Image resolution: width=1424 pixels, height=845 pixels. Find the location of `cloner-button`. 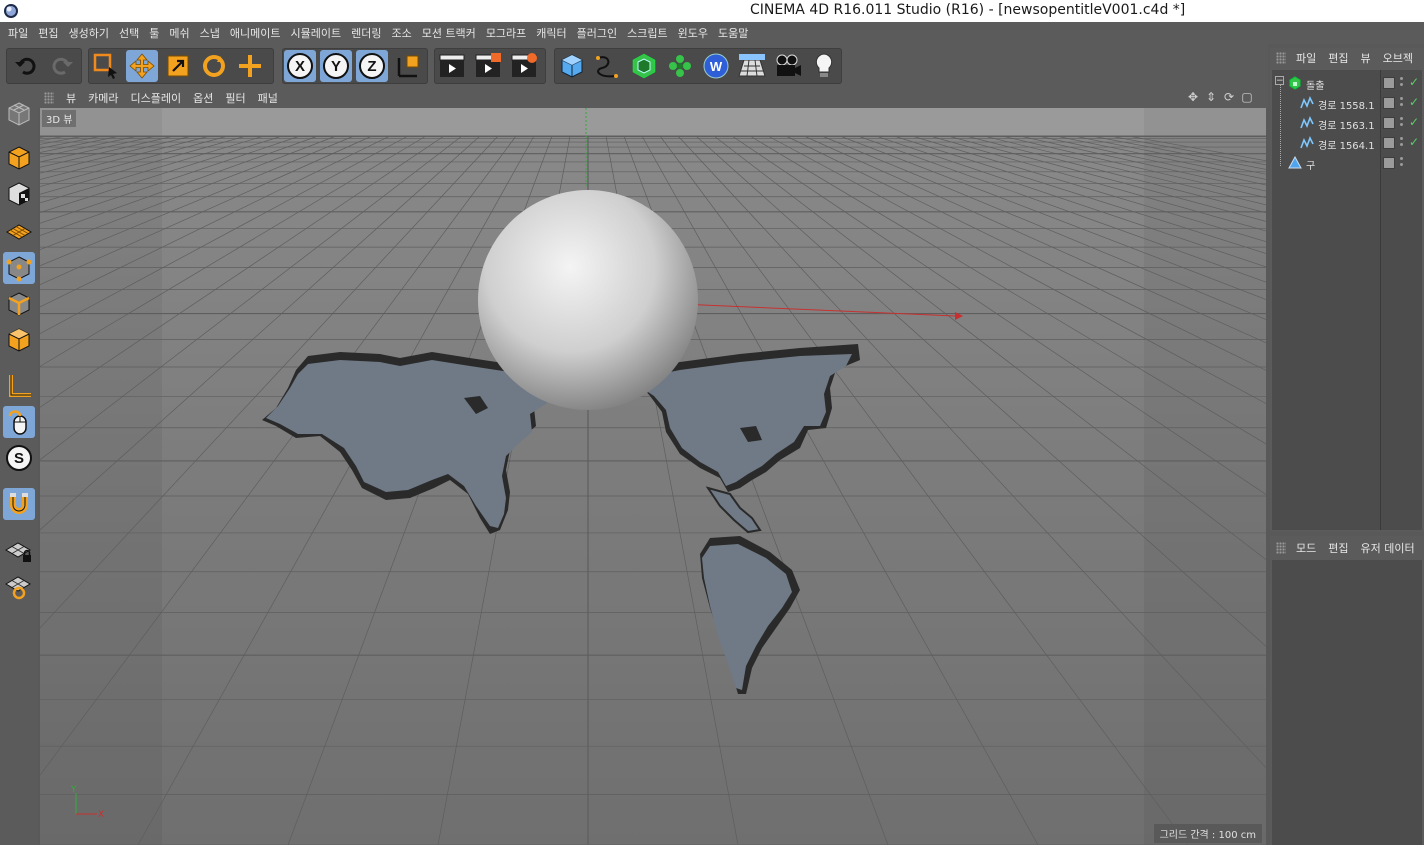

cloner-button is located at coordinates (680, 66).